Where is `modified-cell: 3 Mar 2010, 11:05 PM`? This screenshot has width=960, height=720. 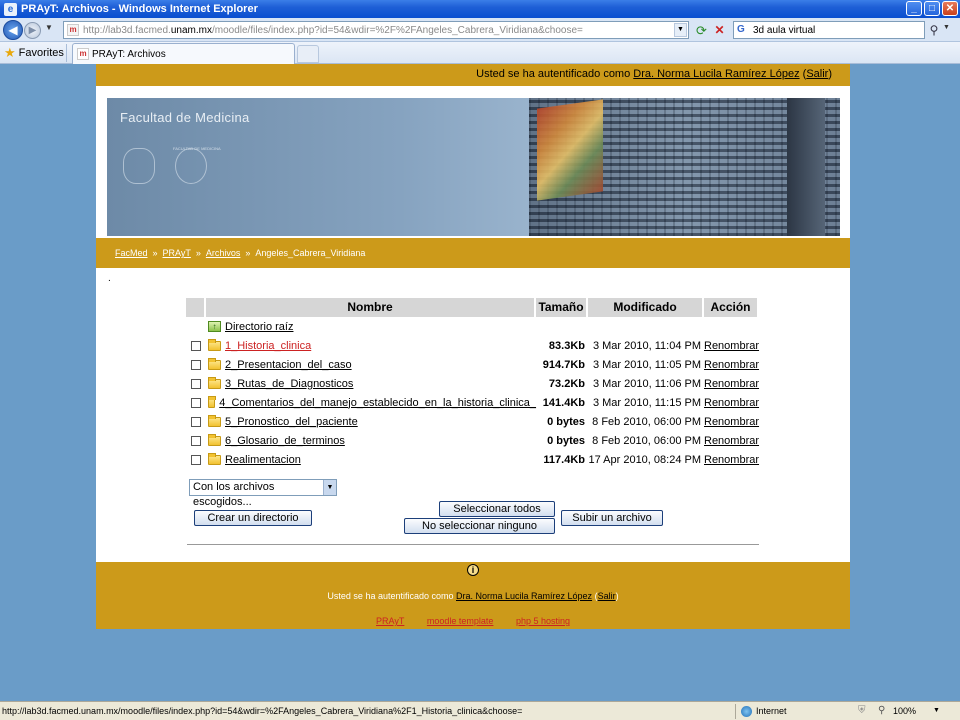
modified-cell: 3 Mar 2010, 11:05 PM is located at coordinates (646, 364).